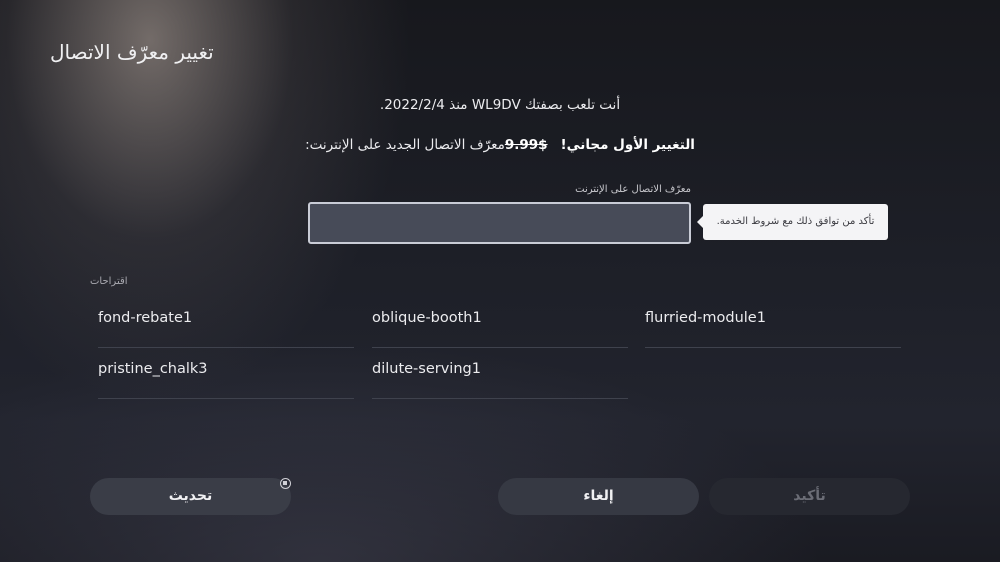 The width and height of the screenshot is (1000, 562). I want to click on page-title: تغيير معرّف الاتصال, so click(132, 52).